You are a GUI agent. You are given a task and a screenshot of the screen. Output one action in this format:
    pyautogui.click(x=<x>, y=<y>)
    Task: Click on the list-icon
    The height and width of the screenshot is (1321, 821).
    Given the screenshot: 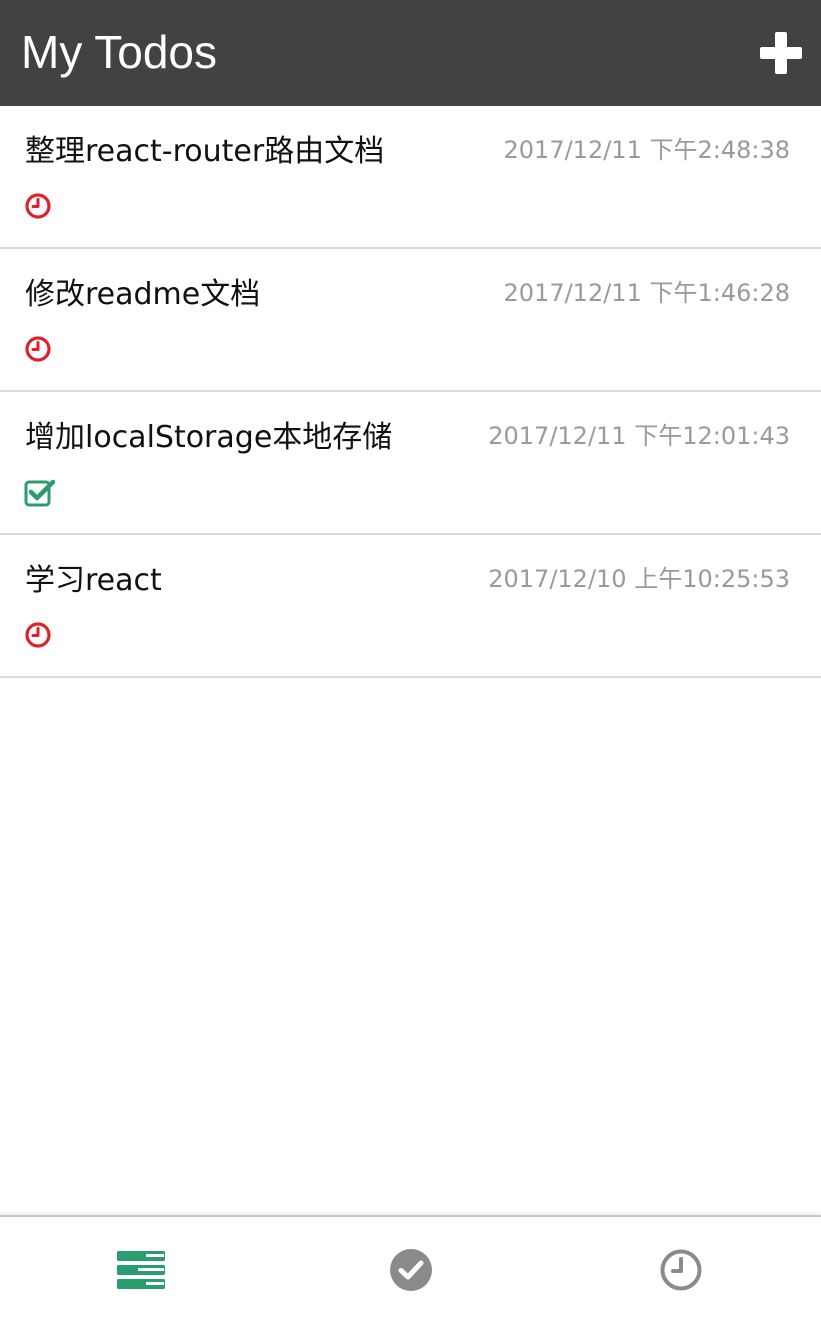 What is the action you would take?
    pyautogui.click(x=140, y=1270)
    